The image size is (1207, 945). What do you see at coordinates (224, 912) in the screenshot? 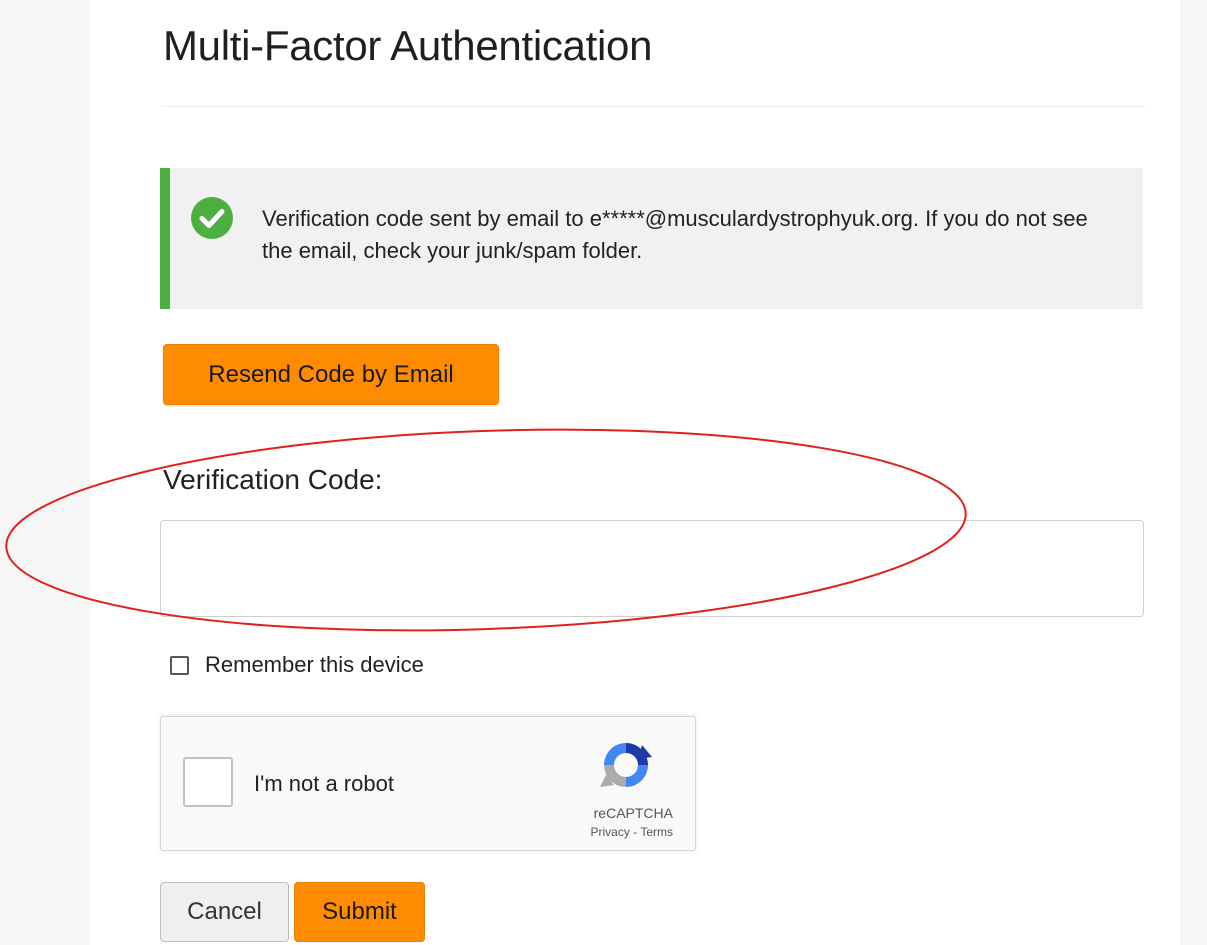
I see `cancel-button: Cancel` at bounding box center [224, 912].